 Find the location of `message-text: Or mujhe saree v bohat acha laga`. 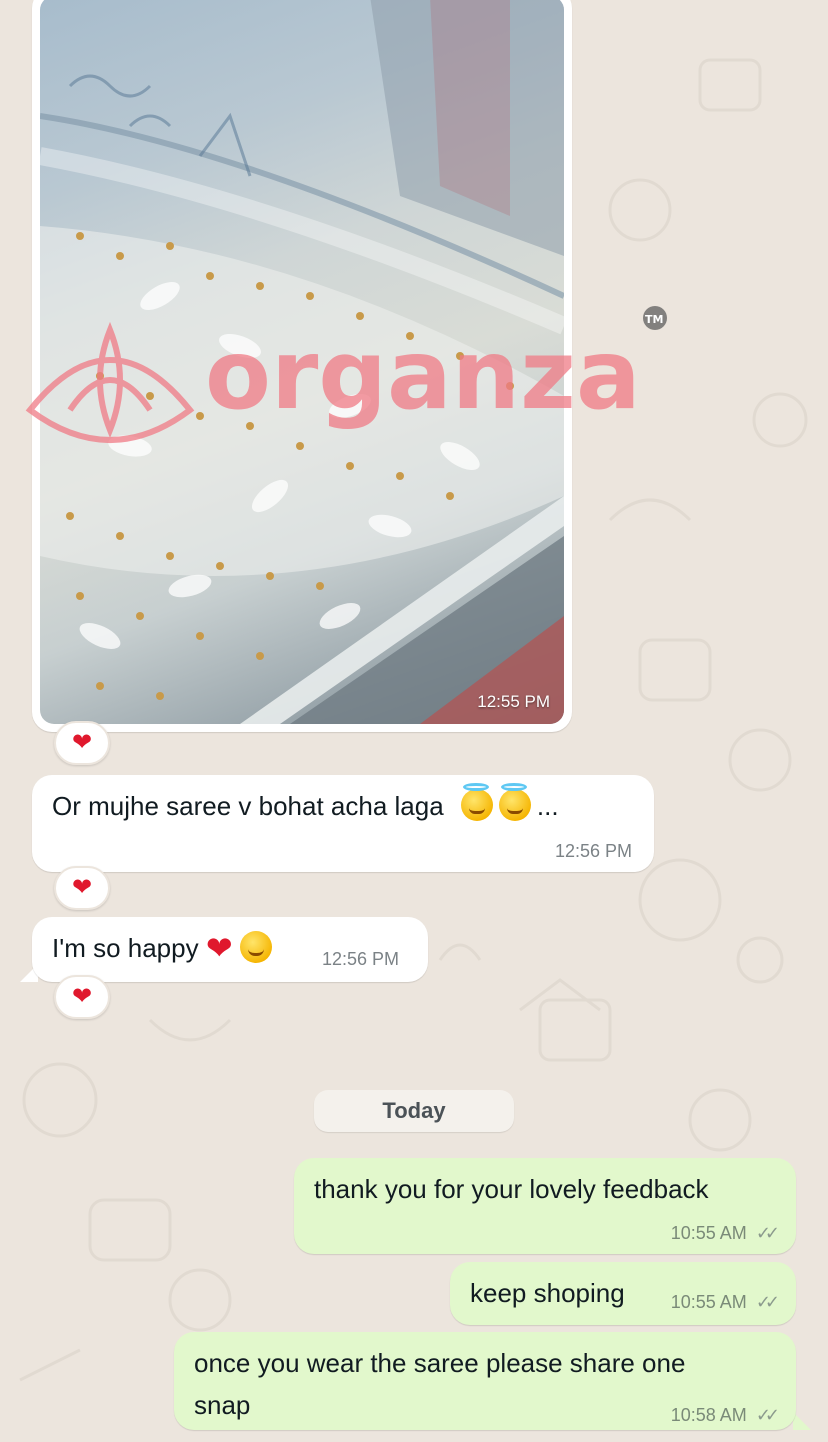

message-text: Or mujhe saree v bohat acha laga is located at coordinates (248, 806).